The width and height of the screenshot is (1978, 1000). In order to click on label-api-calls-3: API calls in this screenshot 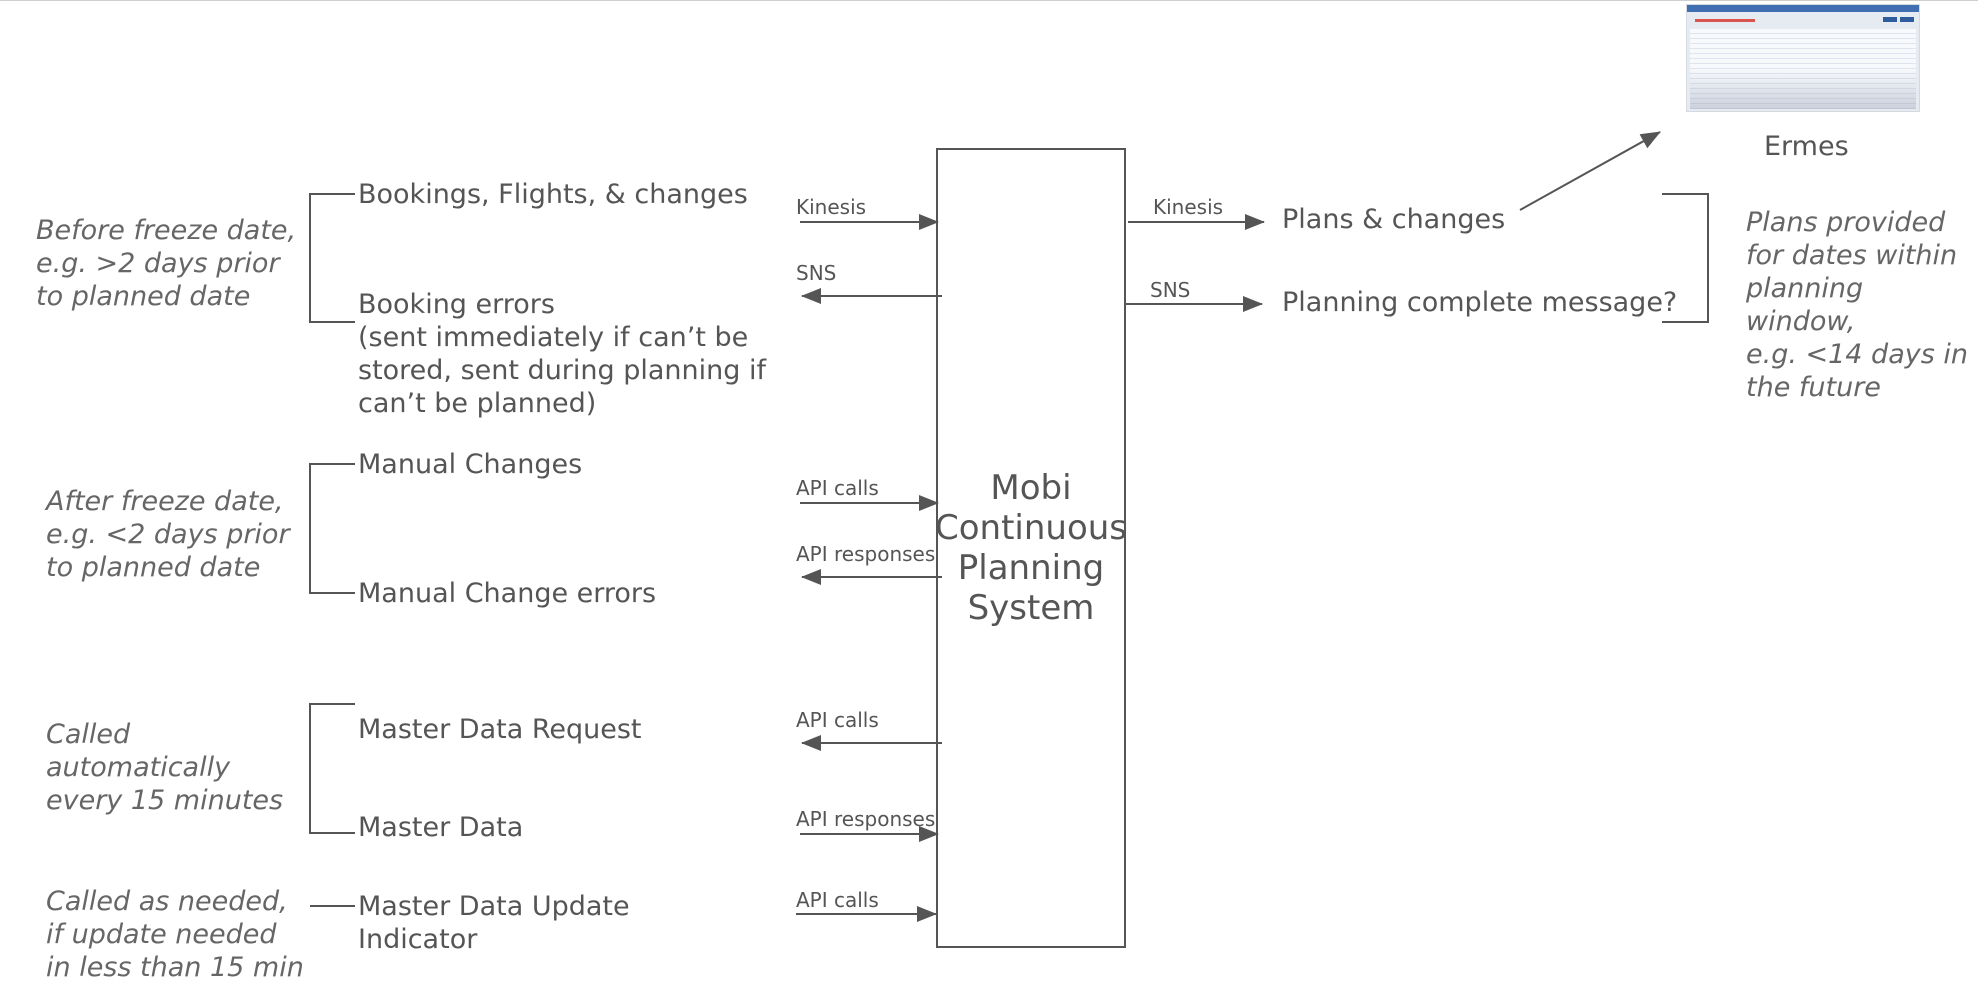, I will do `click(837, 900)`.